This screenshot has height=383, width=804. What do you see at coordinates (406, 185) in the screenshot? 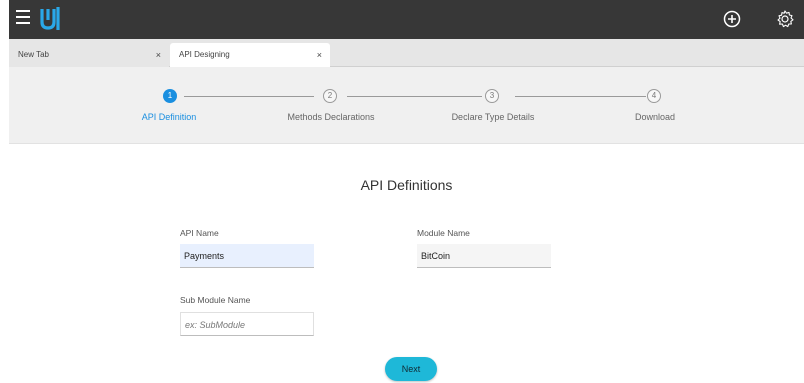
I see `page-title: API Definitions` at bounding box center [406, 185].